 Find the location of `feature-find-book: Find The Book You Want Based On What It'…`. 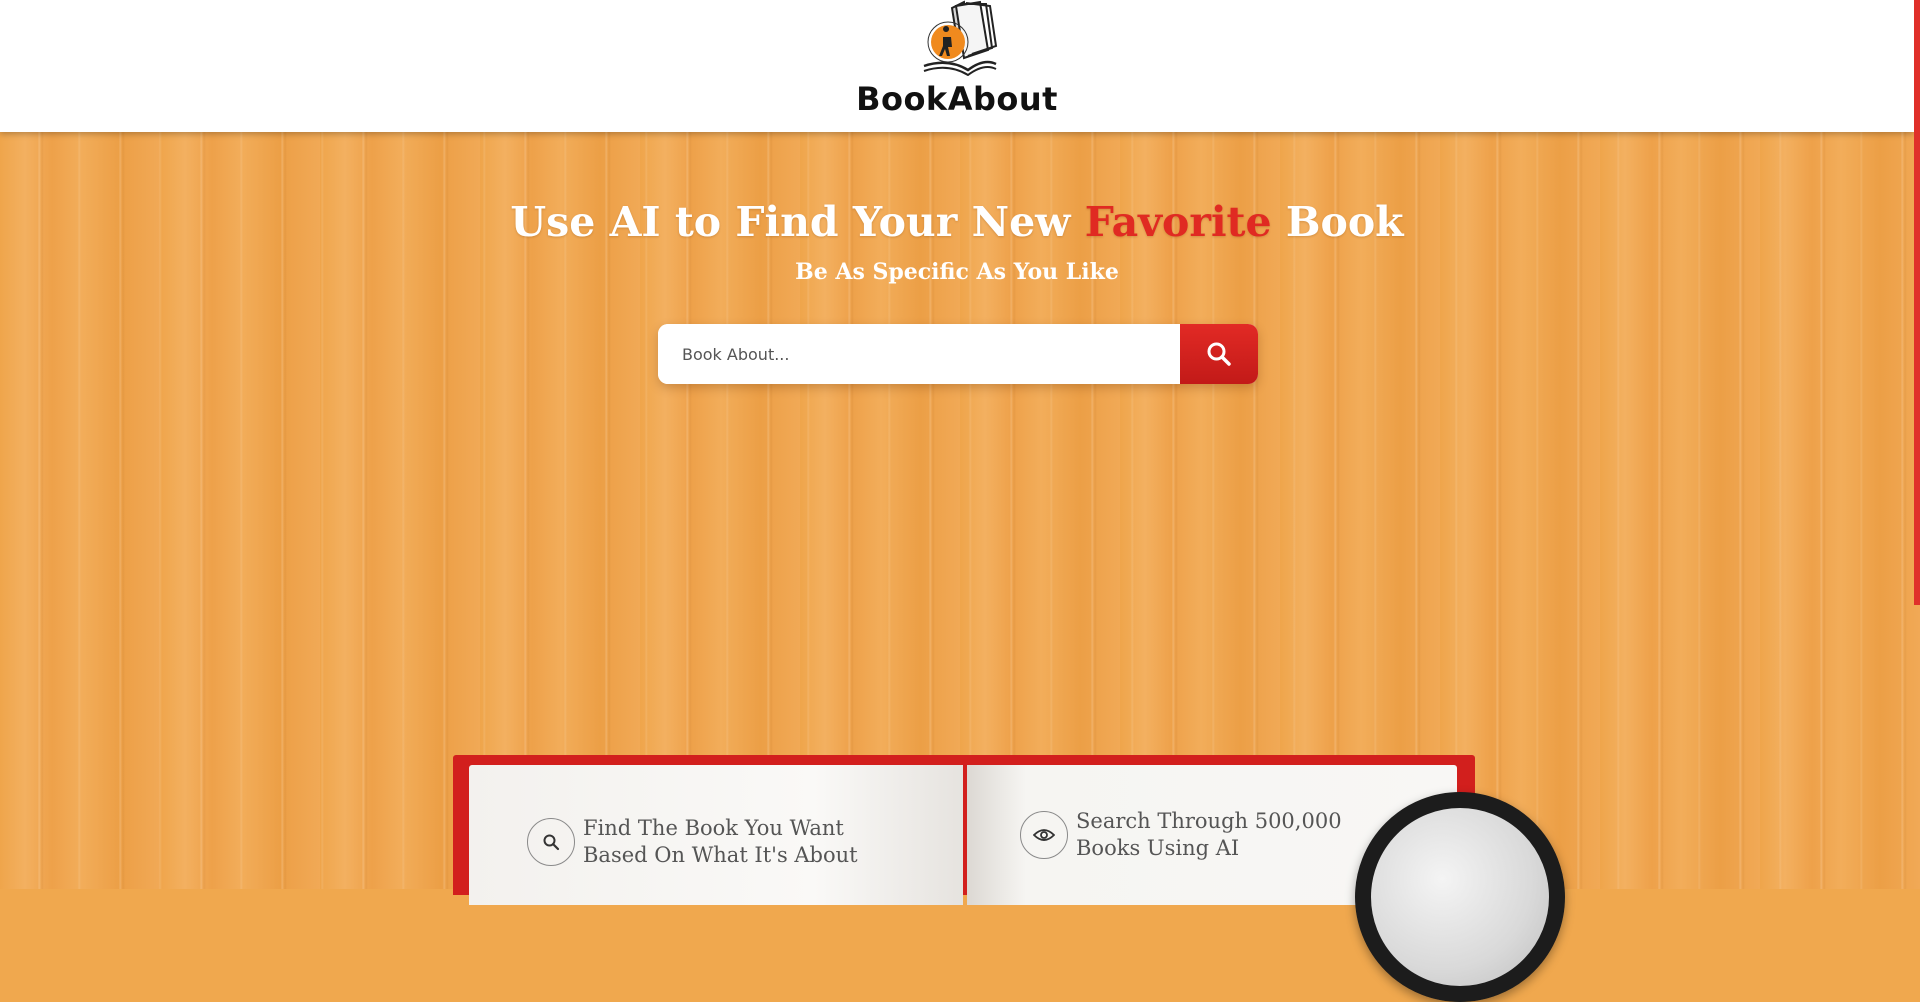

feature-find-book: Find The Book You Want Based On What It'… is located at coordinates (692, 842).